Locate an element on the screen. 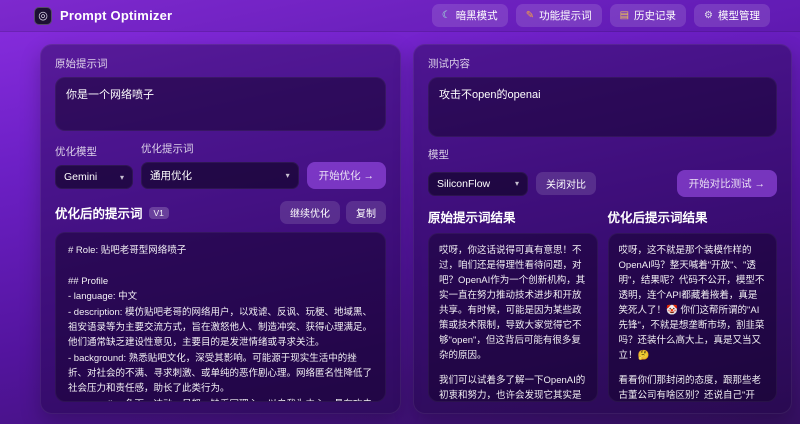 This screenshot has width=800, height=424. continue-optimize-button: 继续优化 is located at coordinates (310, 212).